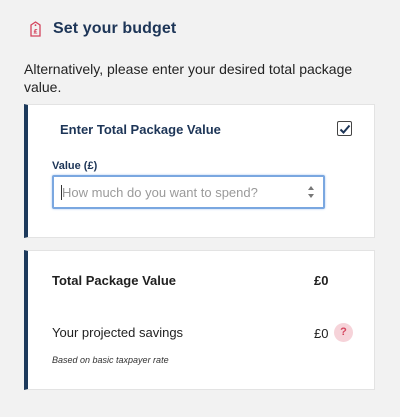 Image resolution: width=400 pixels, height=417 pixels. I want to click on number-stepper, so click(310, 192).